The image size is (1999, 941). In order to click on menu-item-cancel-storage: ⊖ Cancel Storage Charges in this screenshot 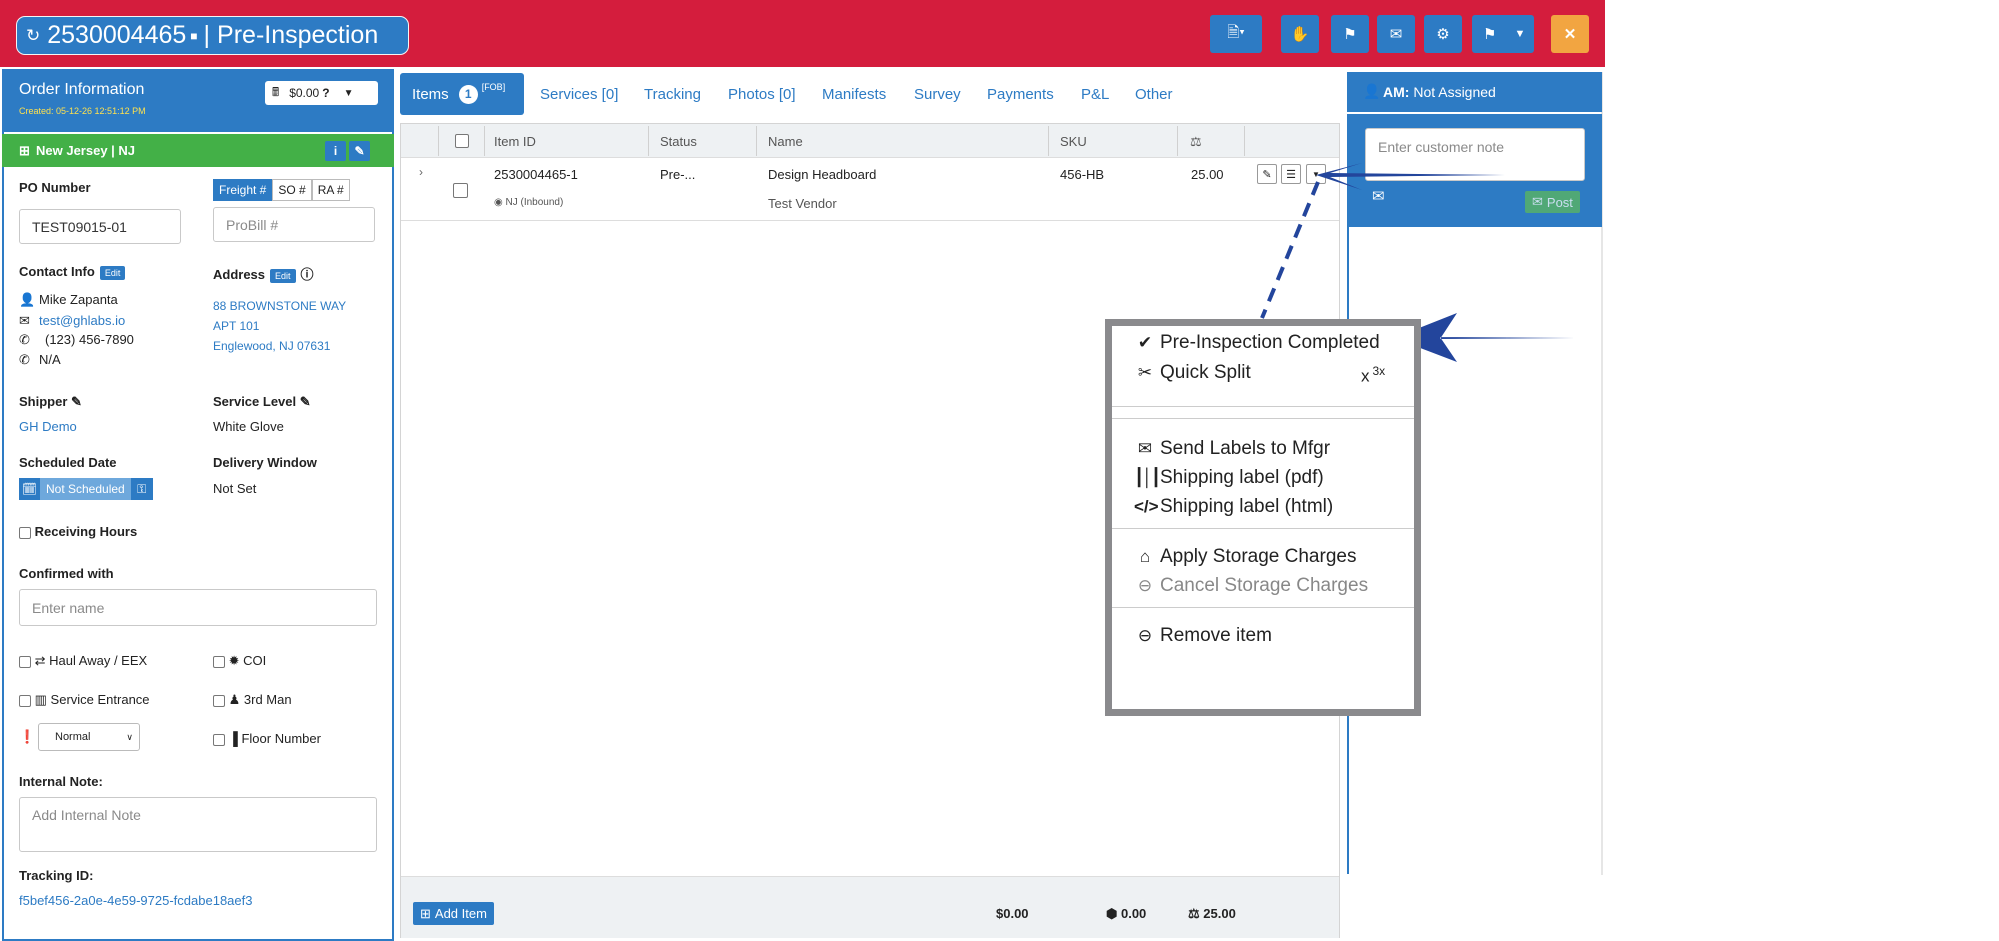, I will do `click(1251, 586)`.